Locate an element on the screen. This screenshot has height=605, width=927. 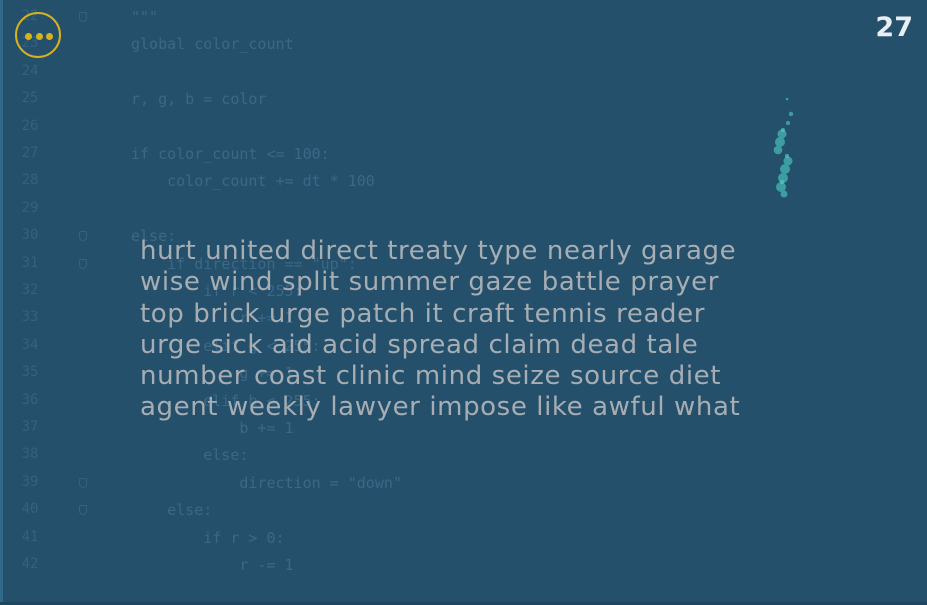
code-line: r -= 1 is located at coordinates (212, 565).